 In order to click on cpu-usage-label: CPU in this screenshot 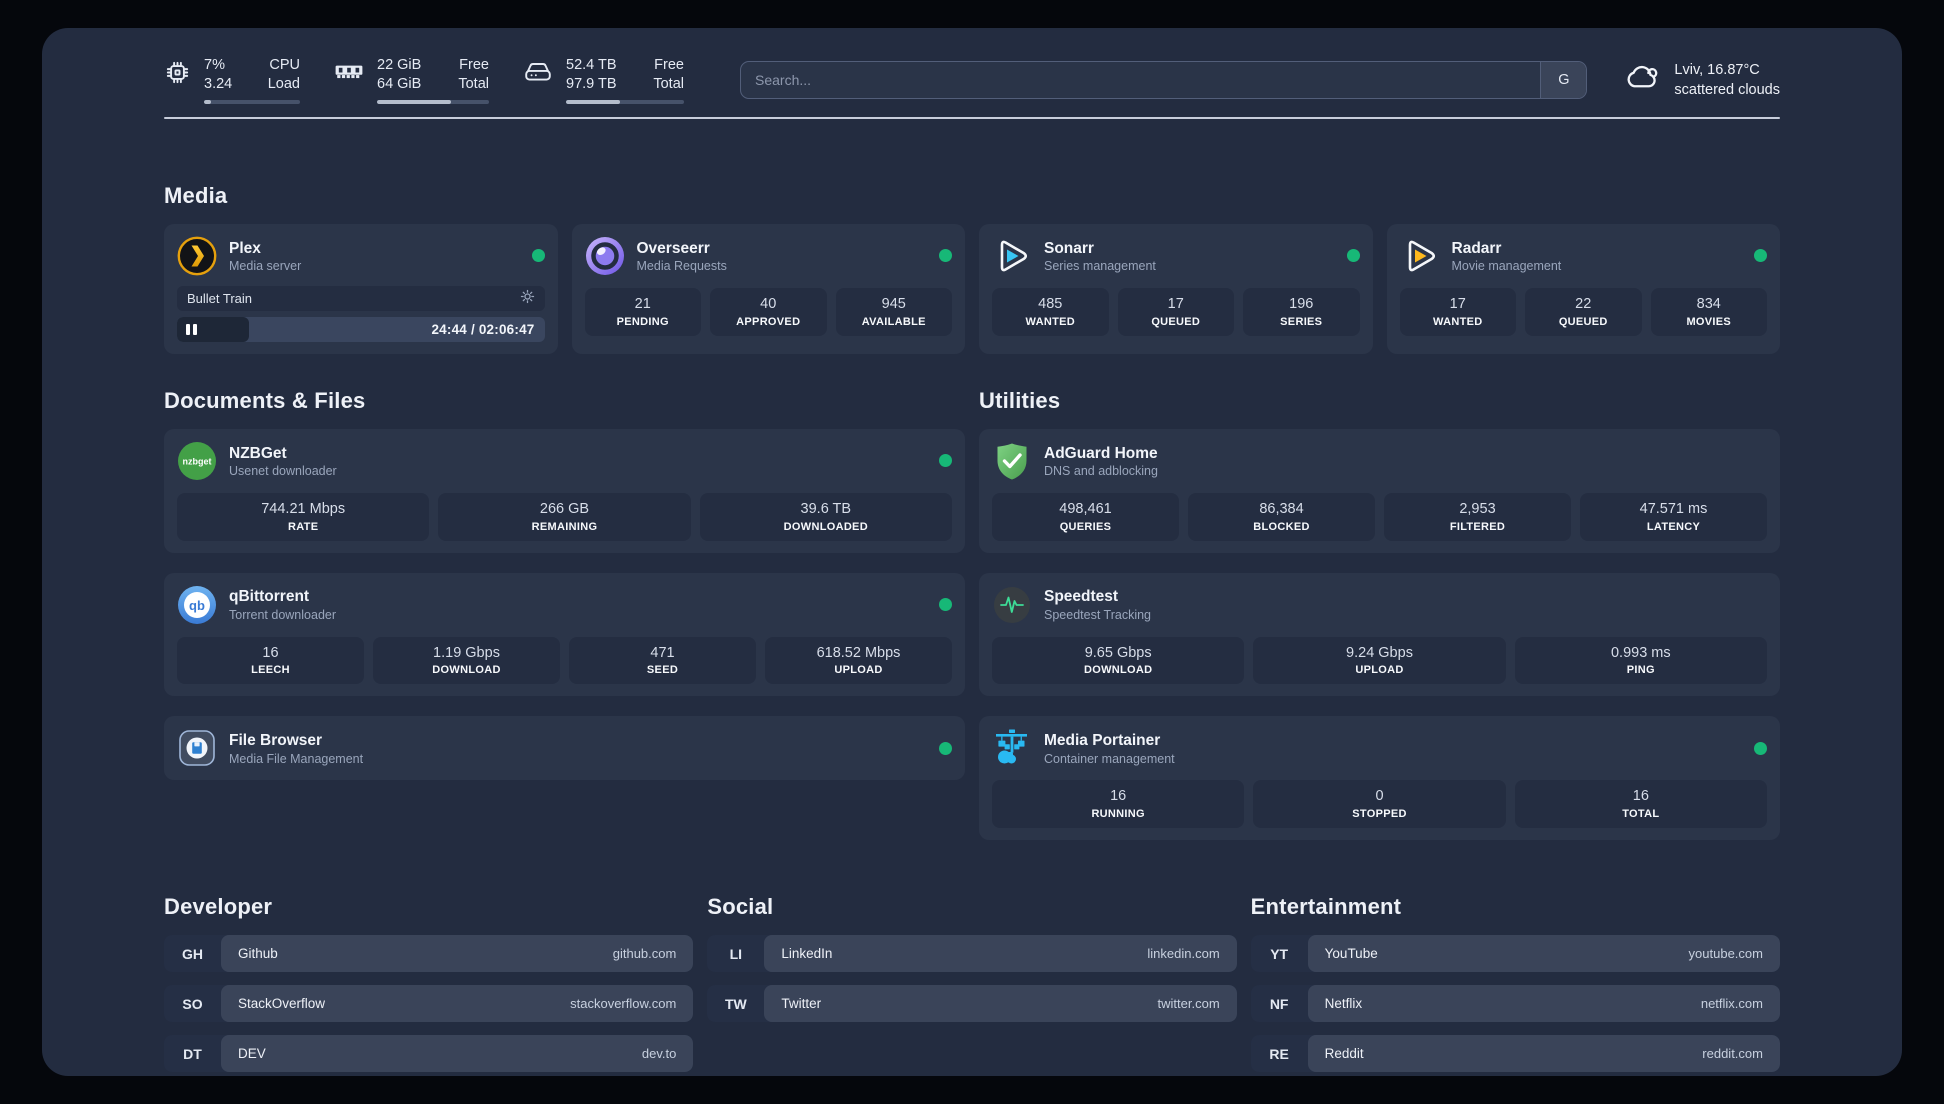, I will do `click(284, 65)`.